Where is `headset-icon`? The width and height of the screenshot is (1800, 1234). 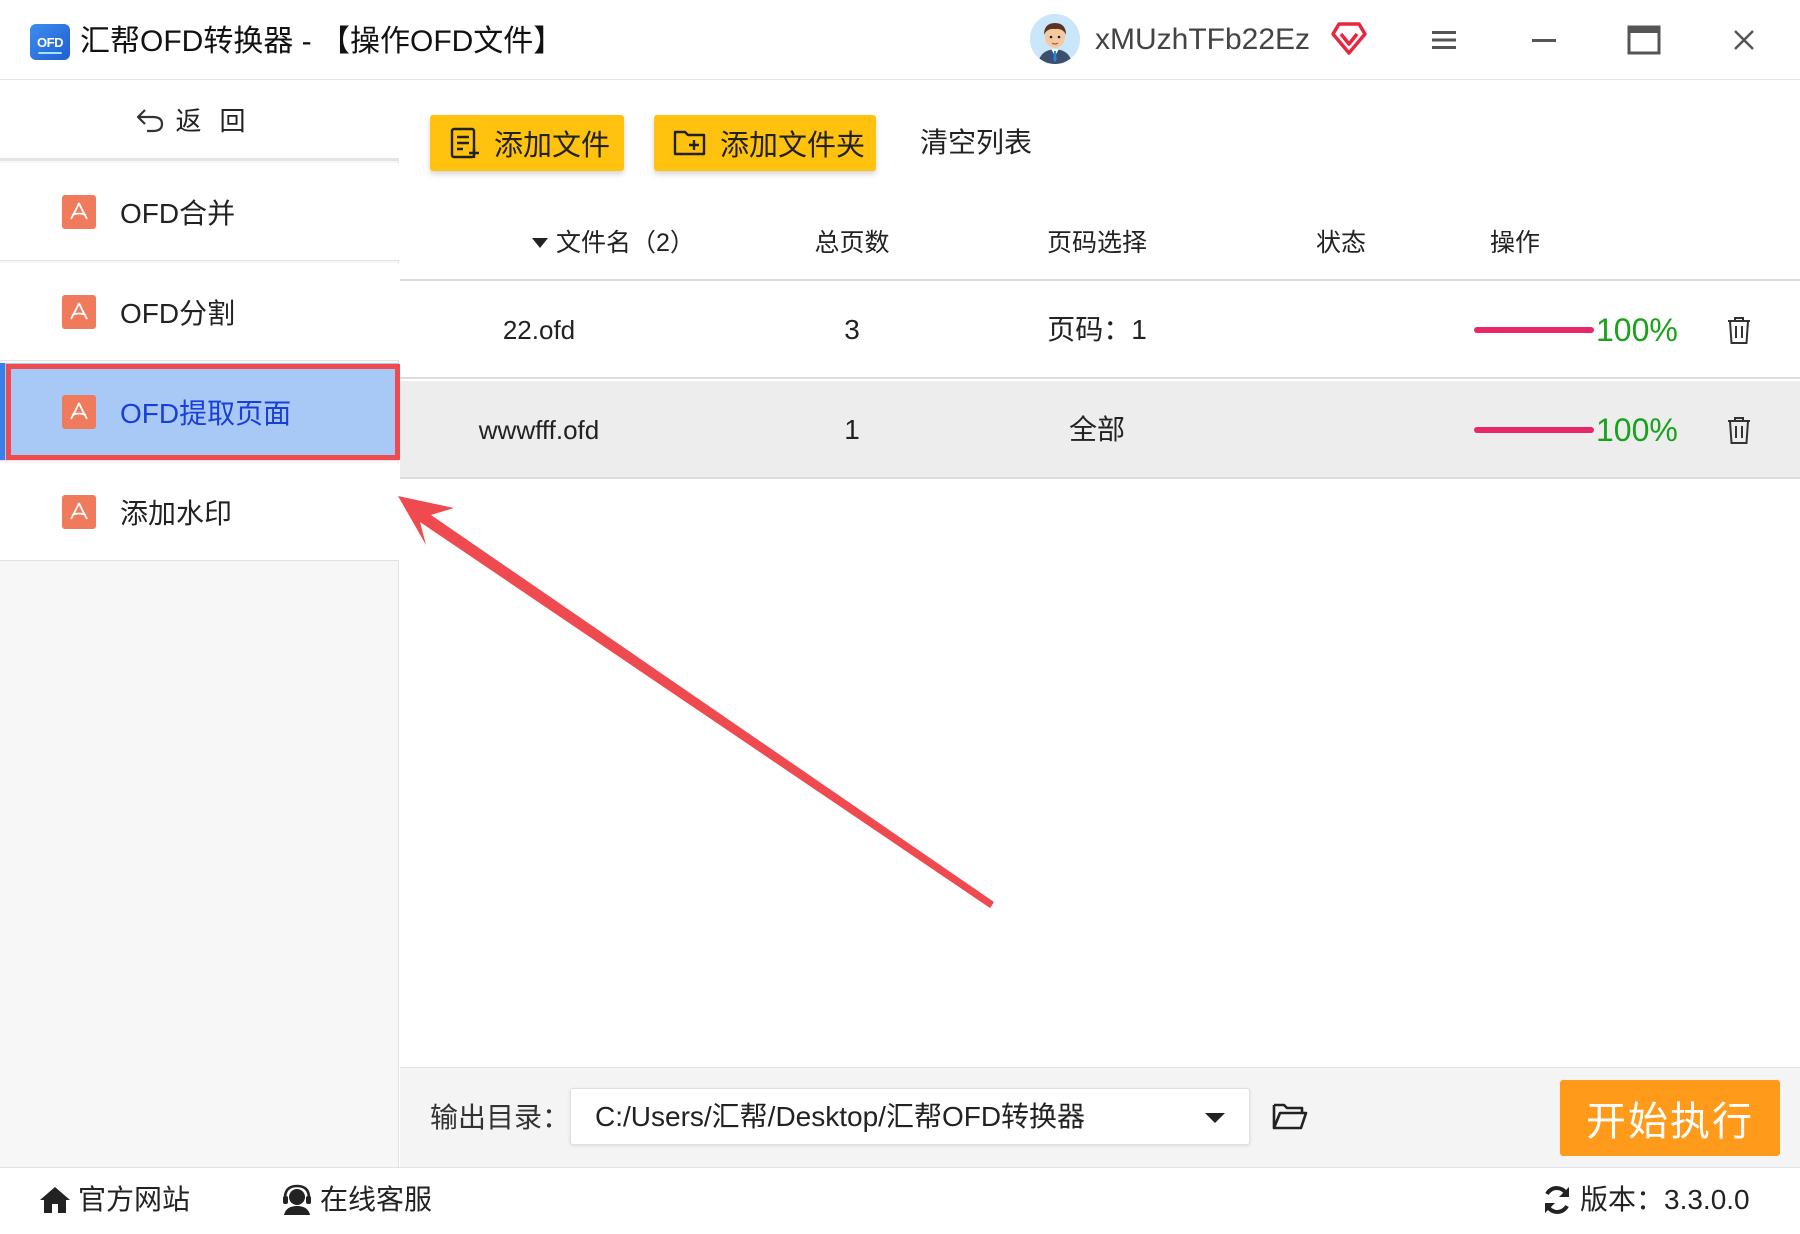 headset-icon is located at coordinates (297, 1199).